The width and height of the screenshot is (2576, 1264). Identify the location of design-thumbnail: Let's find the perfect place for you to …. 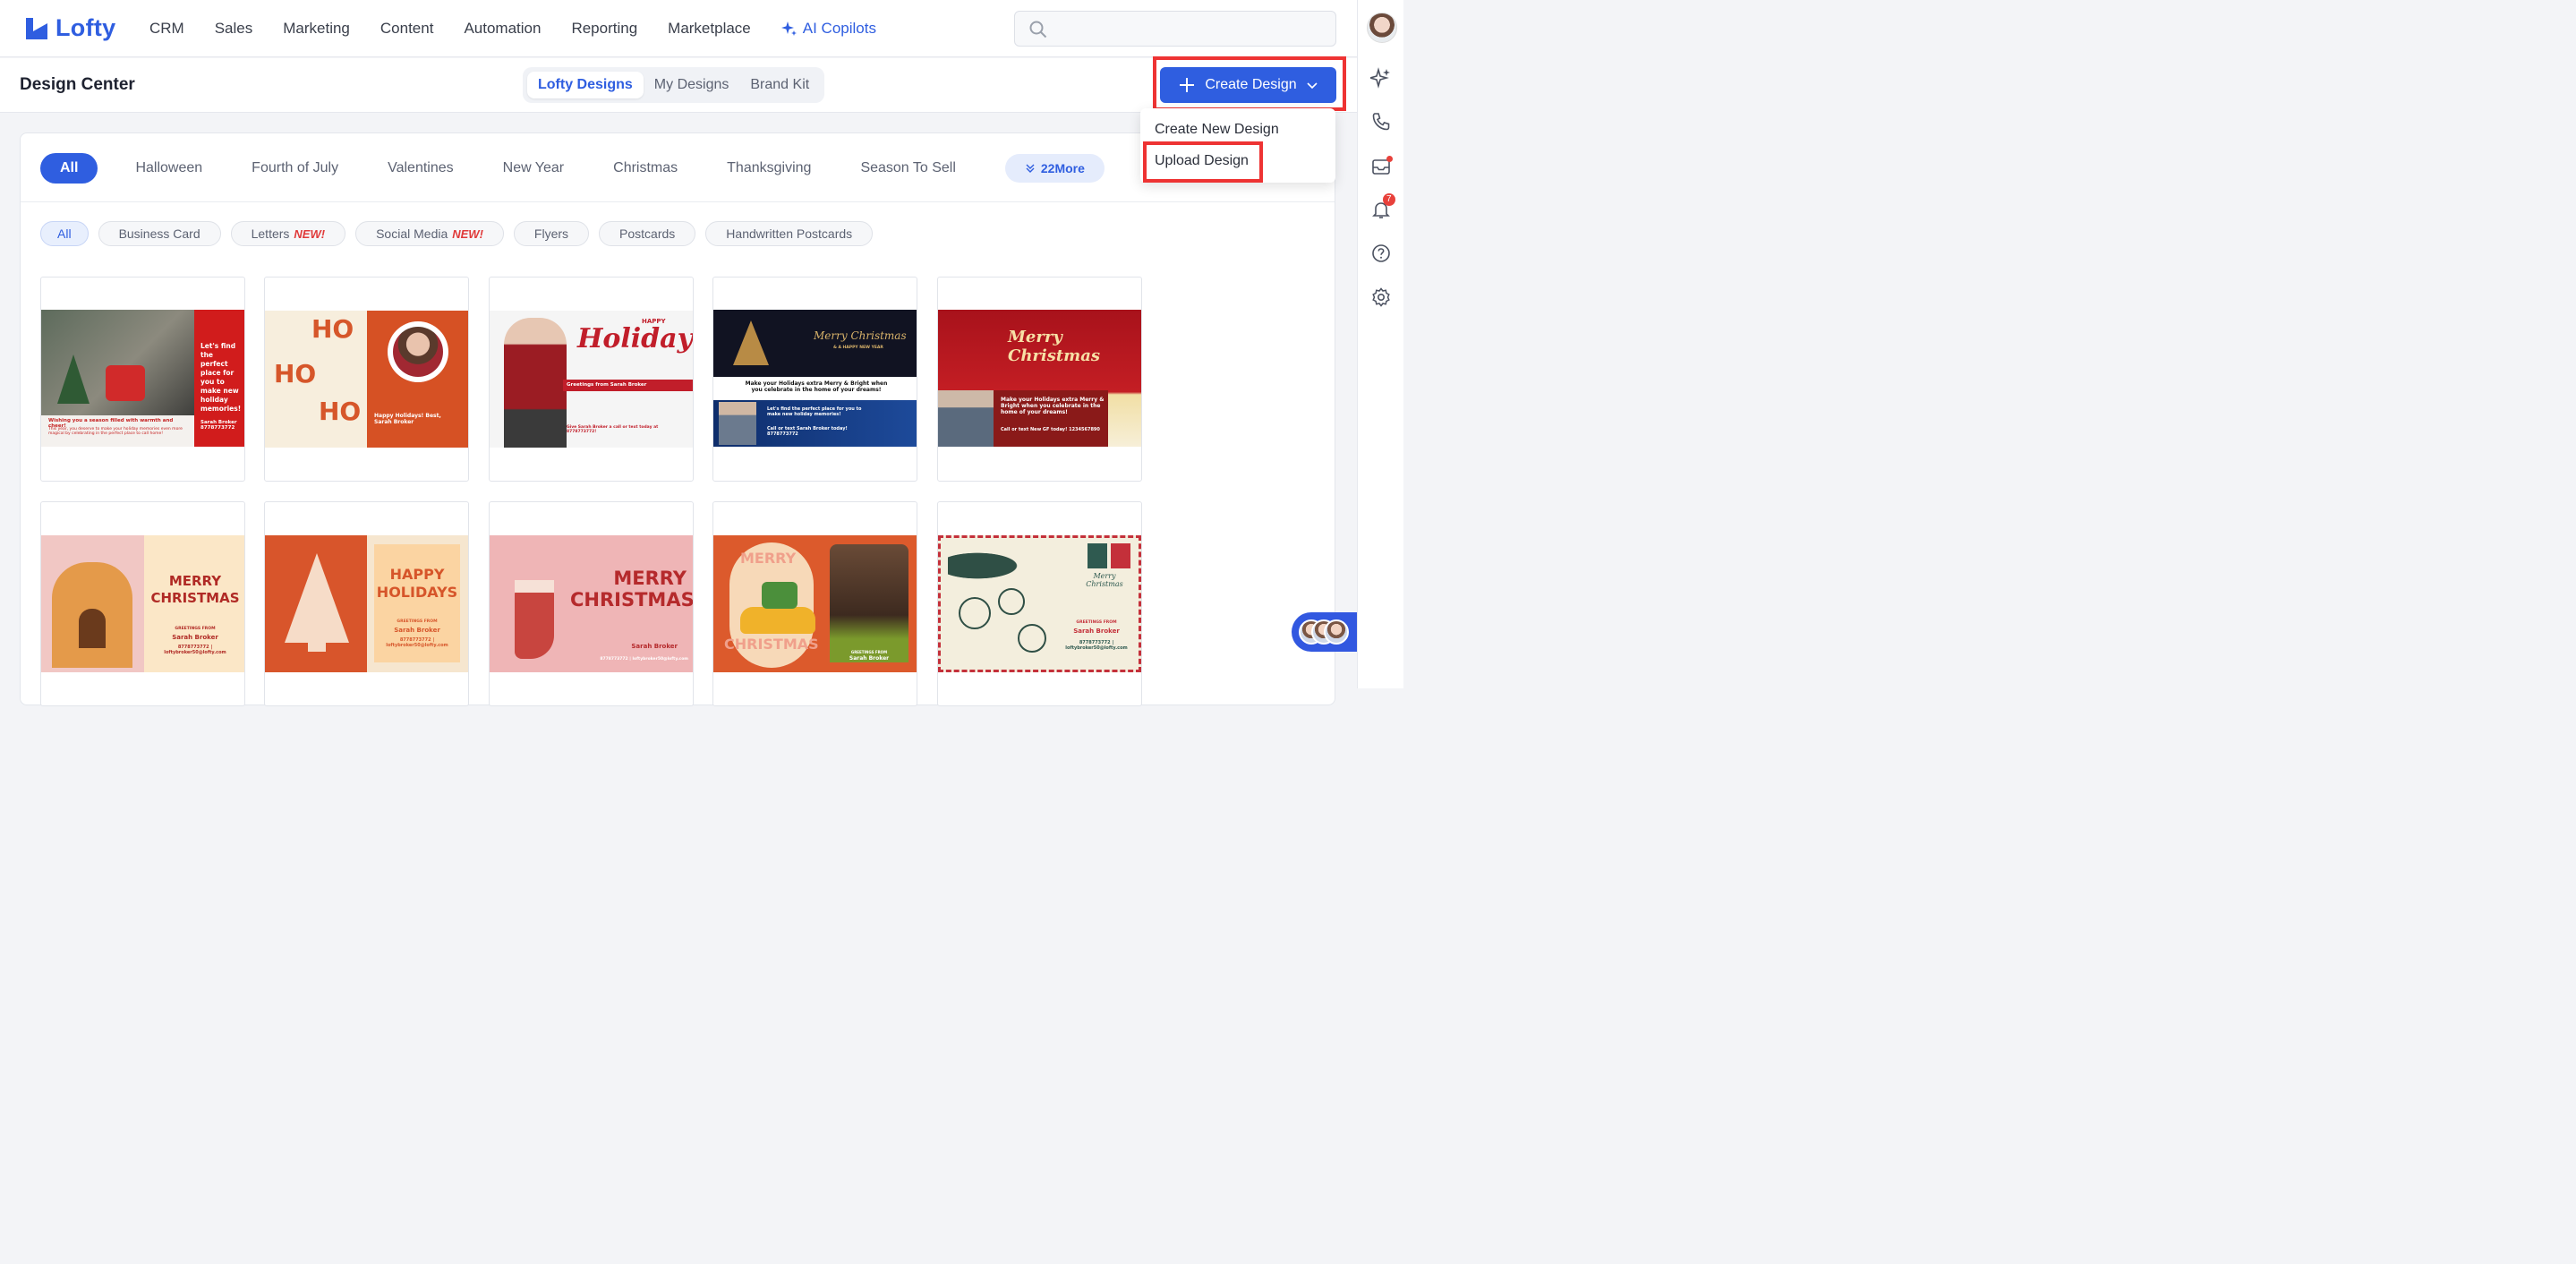
(142, 378).